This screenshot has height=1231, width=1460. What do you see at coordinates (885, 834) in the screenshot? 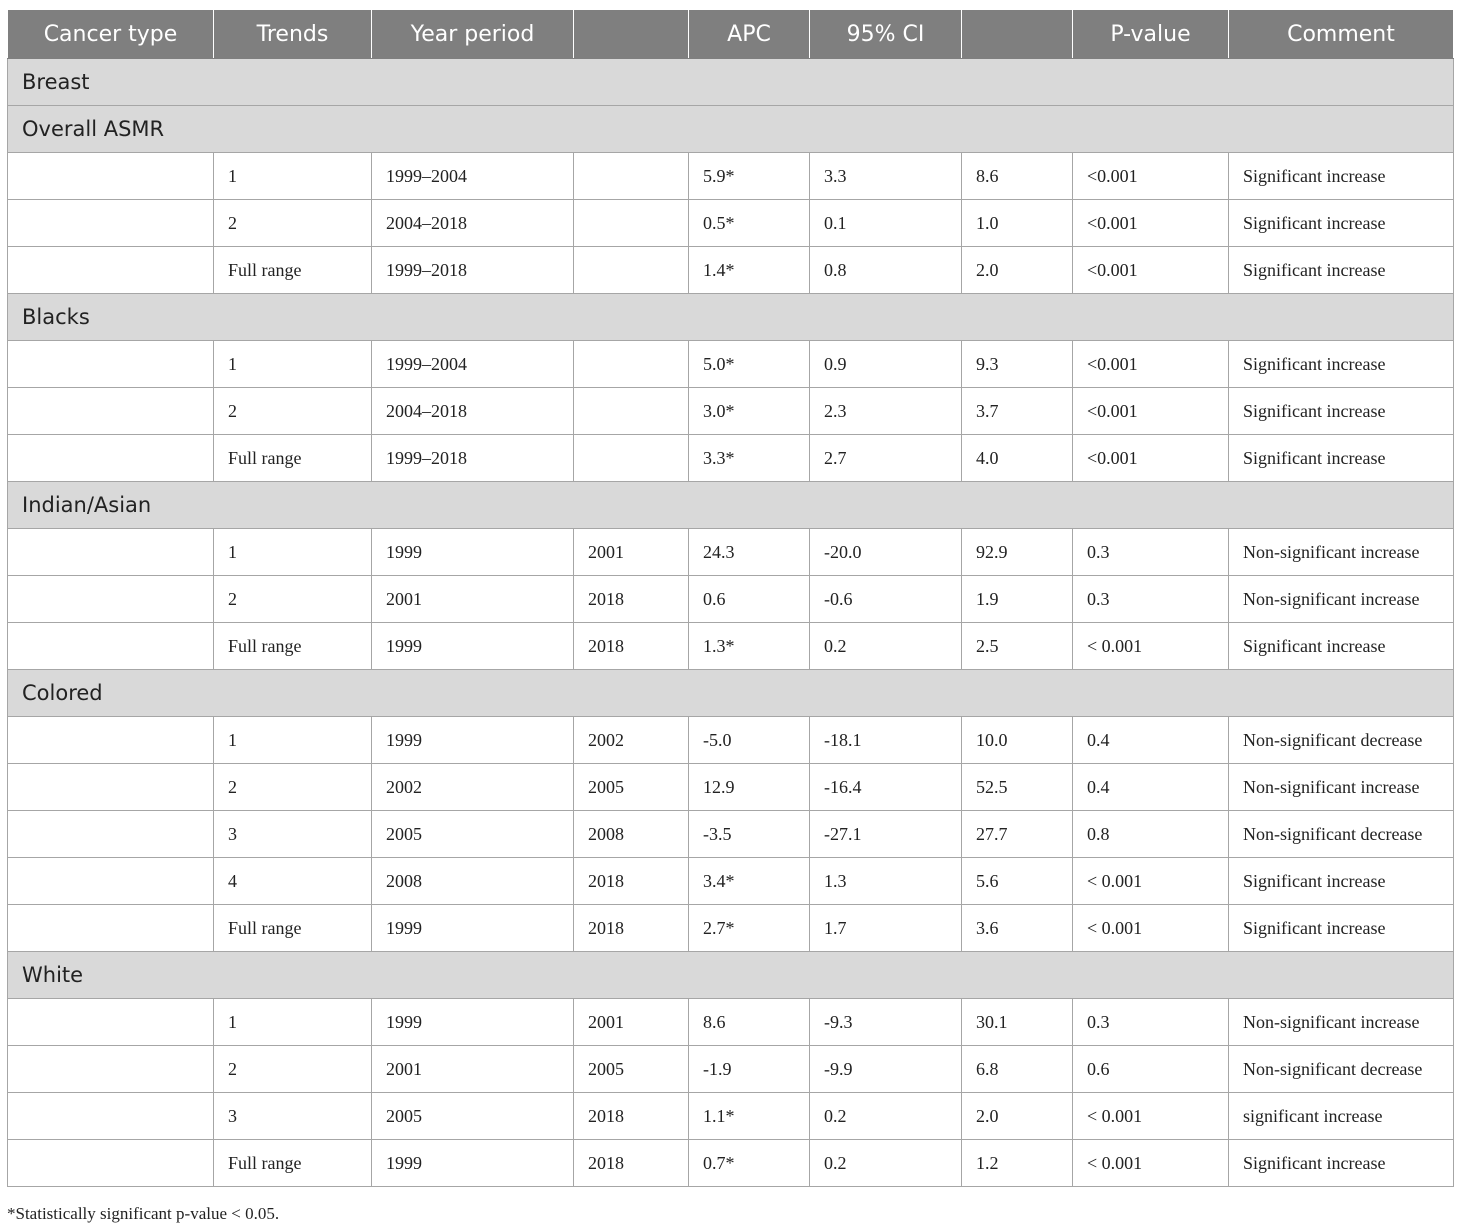
I see `table-cell: -27.1` at bounding box center [885, 834].